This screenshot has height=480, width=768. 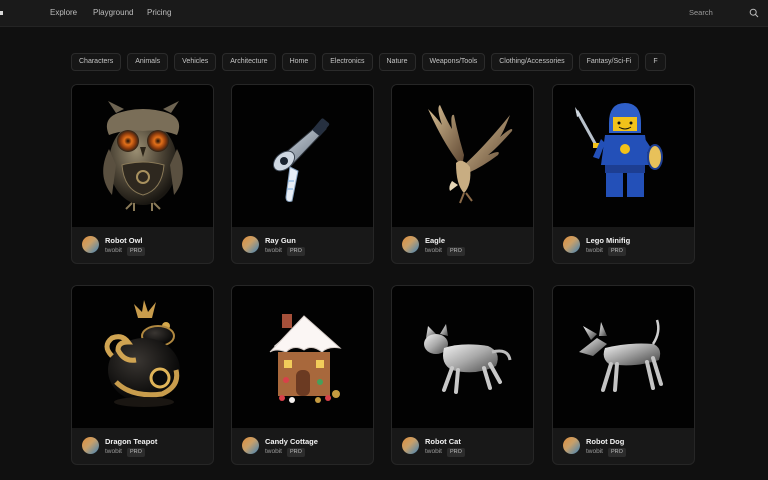 I want to click on category-chip: Home, so click(x=299, y=62).